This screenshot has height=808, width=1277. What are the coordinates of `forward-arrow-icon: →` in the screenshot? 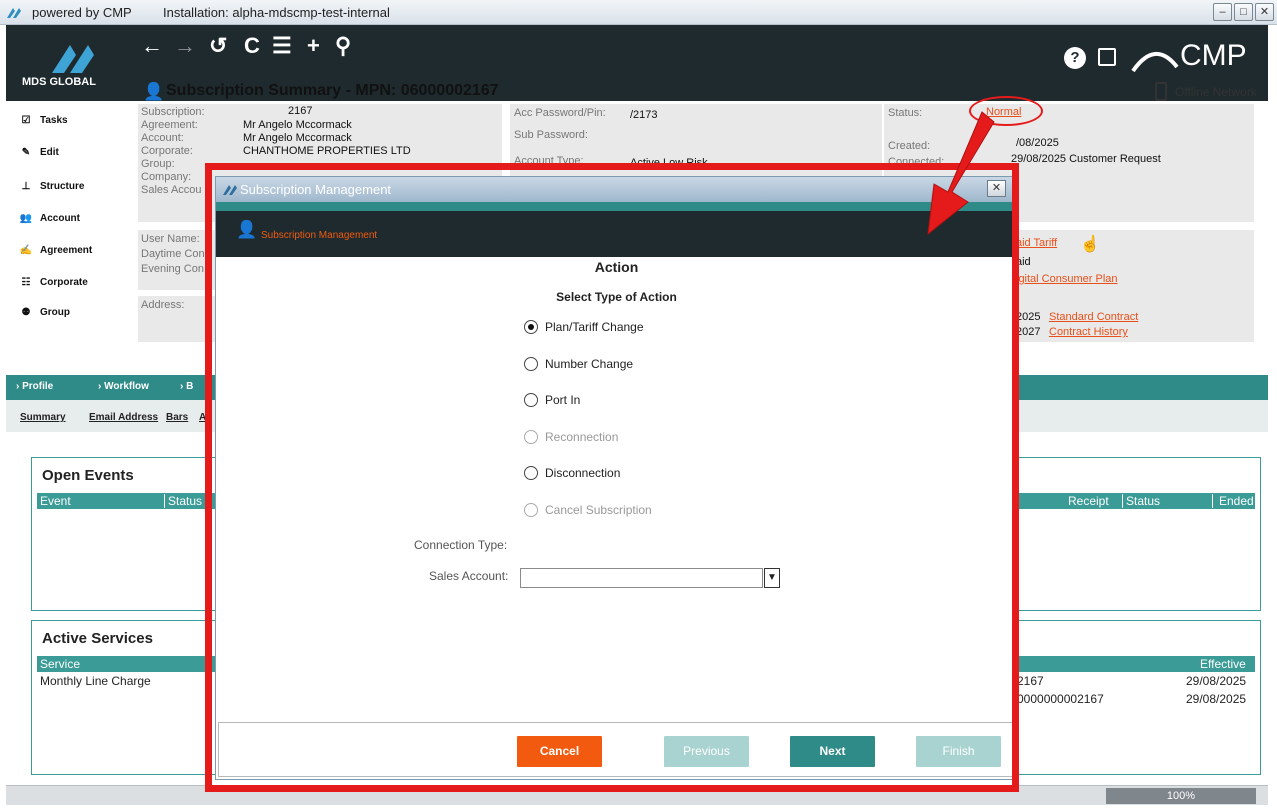 It's located at (185, 46).